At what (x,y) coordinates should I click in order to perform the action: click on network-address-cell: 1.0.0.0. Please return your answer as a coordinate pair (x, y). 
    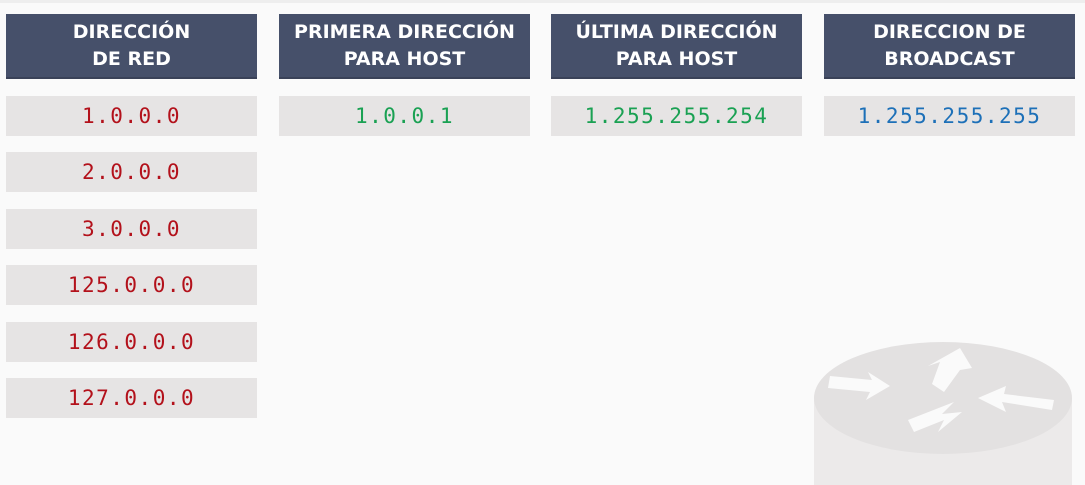
    Looking at the image, I should click on (131, 116).